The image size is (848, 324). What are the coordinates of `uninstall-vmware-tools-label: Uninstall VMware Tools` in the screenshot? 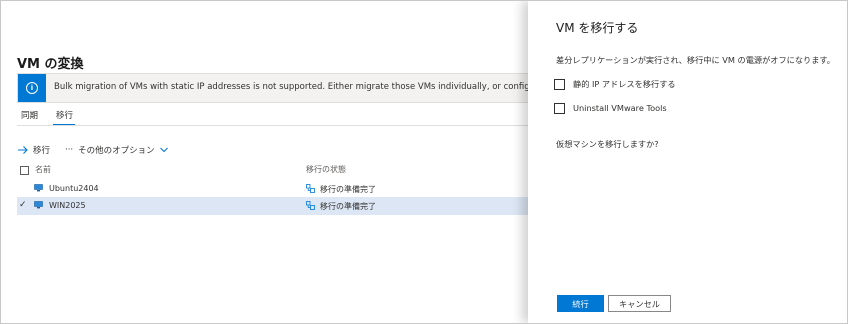 It's located at (620, 108).